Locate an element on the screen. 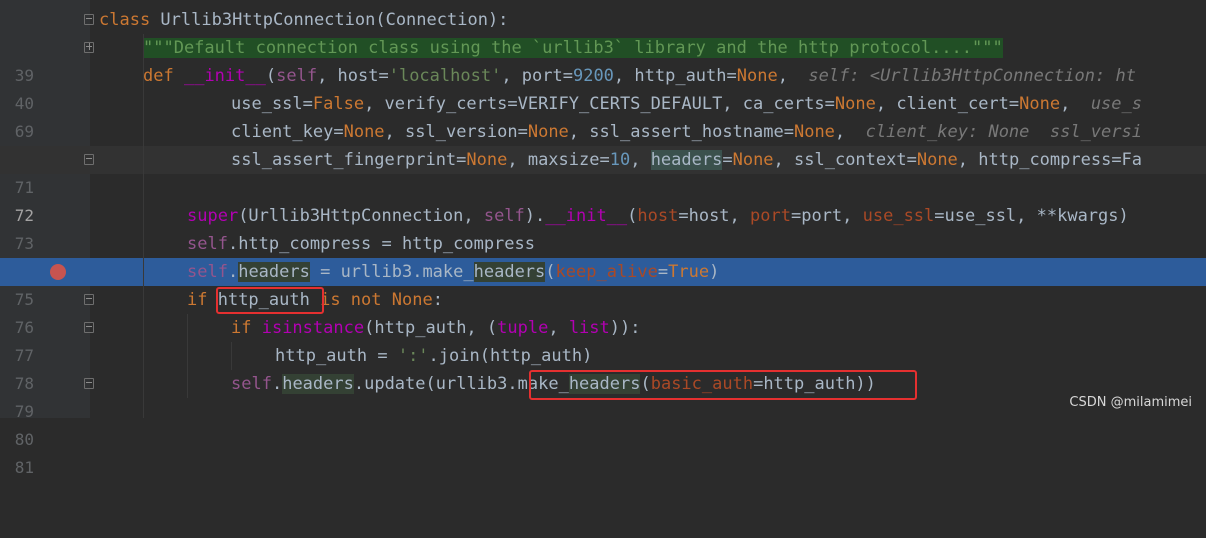  code-token: 10 is located at coordinates (620, 160).